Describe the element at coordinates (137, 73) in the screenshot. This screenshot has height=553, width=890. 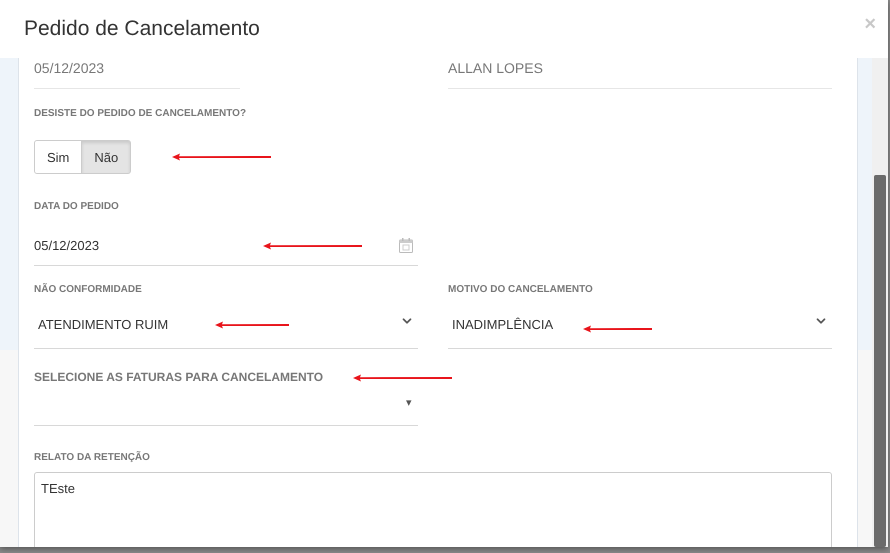
I see `summary-value: 05/12/2023` at that location.